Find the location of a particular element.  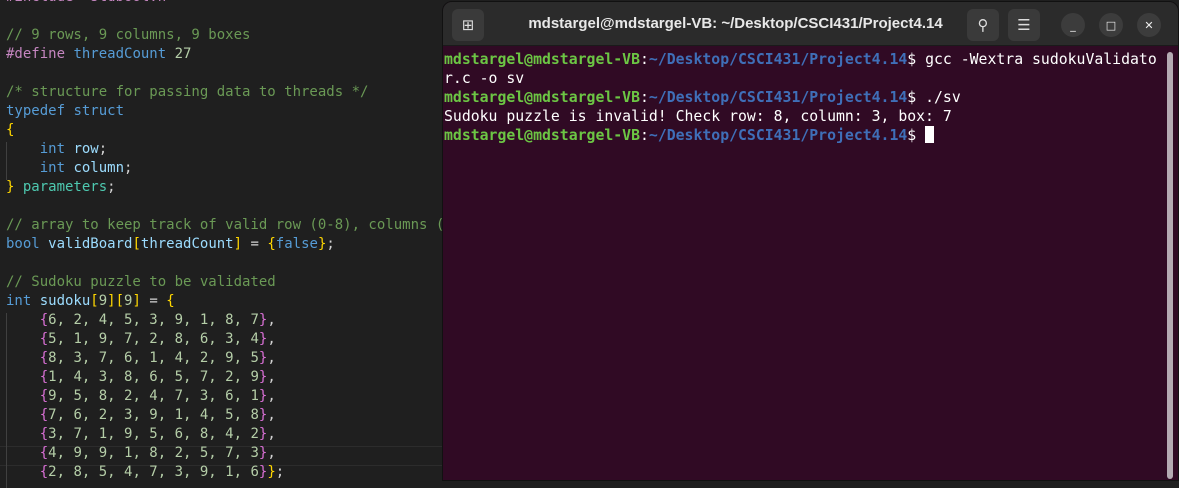

code-token: 6, 2, 4, 5, 3, 9, 1, 8, 7 is located at coordinates (153, 320).